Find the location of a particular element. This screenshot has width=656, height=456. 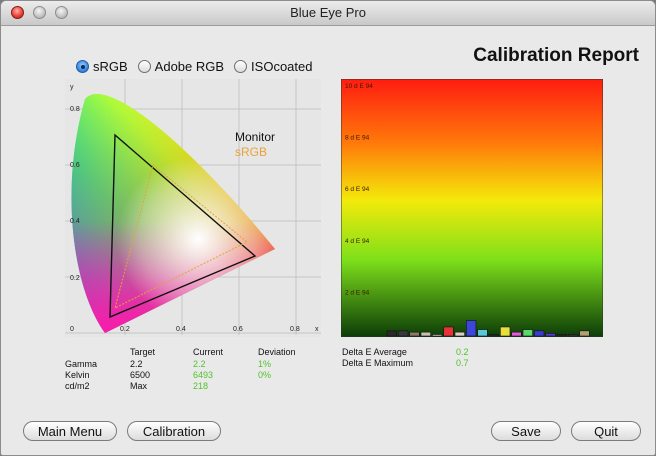

delta-maximum-value: 0.7 is located at coordinates (462, 363).